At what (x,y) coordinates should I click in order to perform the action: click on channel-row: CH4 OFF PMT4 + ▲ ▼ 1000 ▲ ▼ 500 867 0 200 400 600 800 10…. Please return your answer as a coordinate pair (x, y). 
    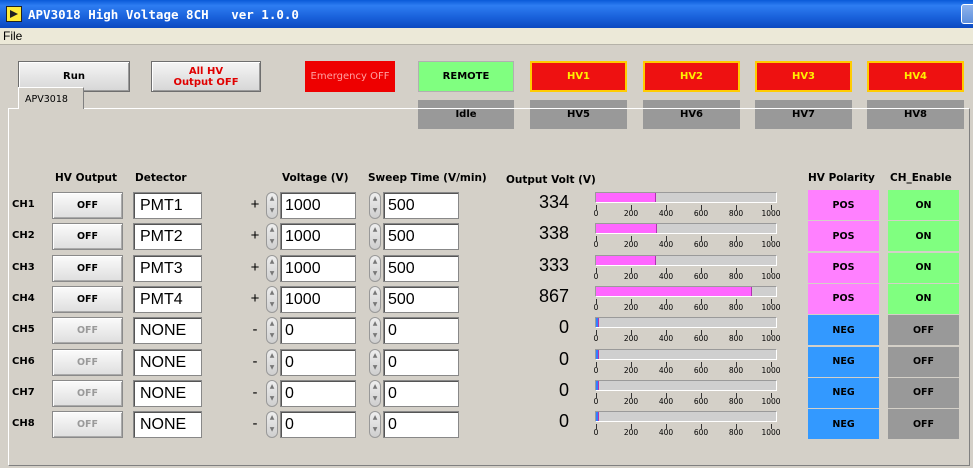
    Looking at the image, I should click on (486, 298).